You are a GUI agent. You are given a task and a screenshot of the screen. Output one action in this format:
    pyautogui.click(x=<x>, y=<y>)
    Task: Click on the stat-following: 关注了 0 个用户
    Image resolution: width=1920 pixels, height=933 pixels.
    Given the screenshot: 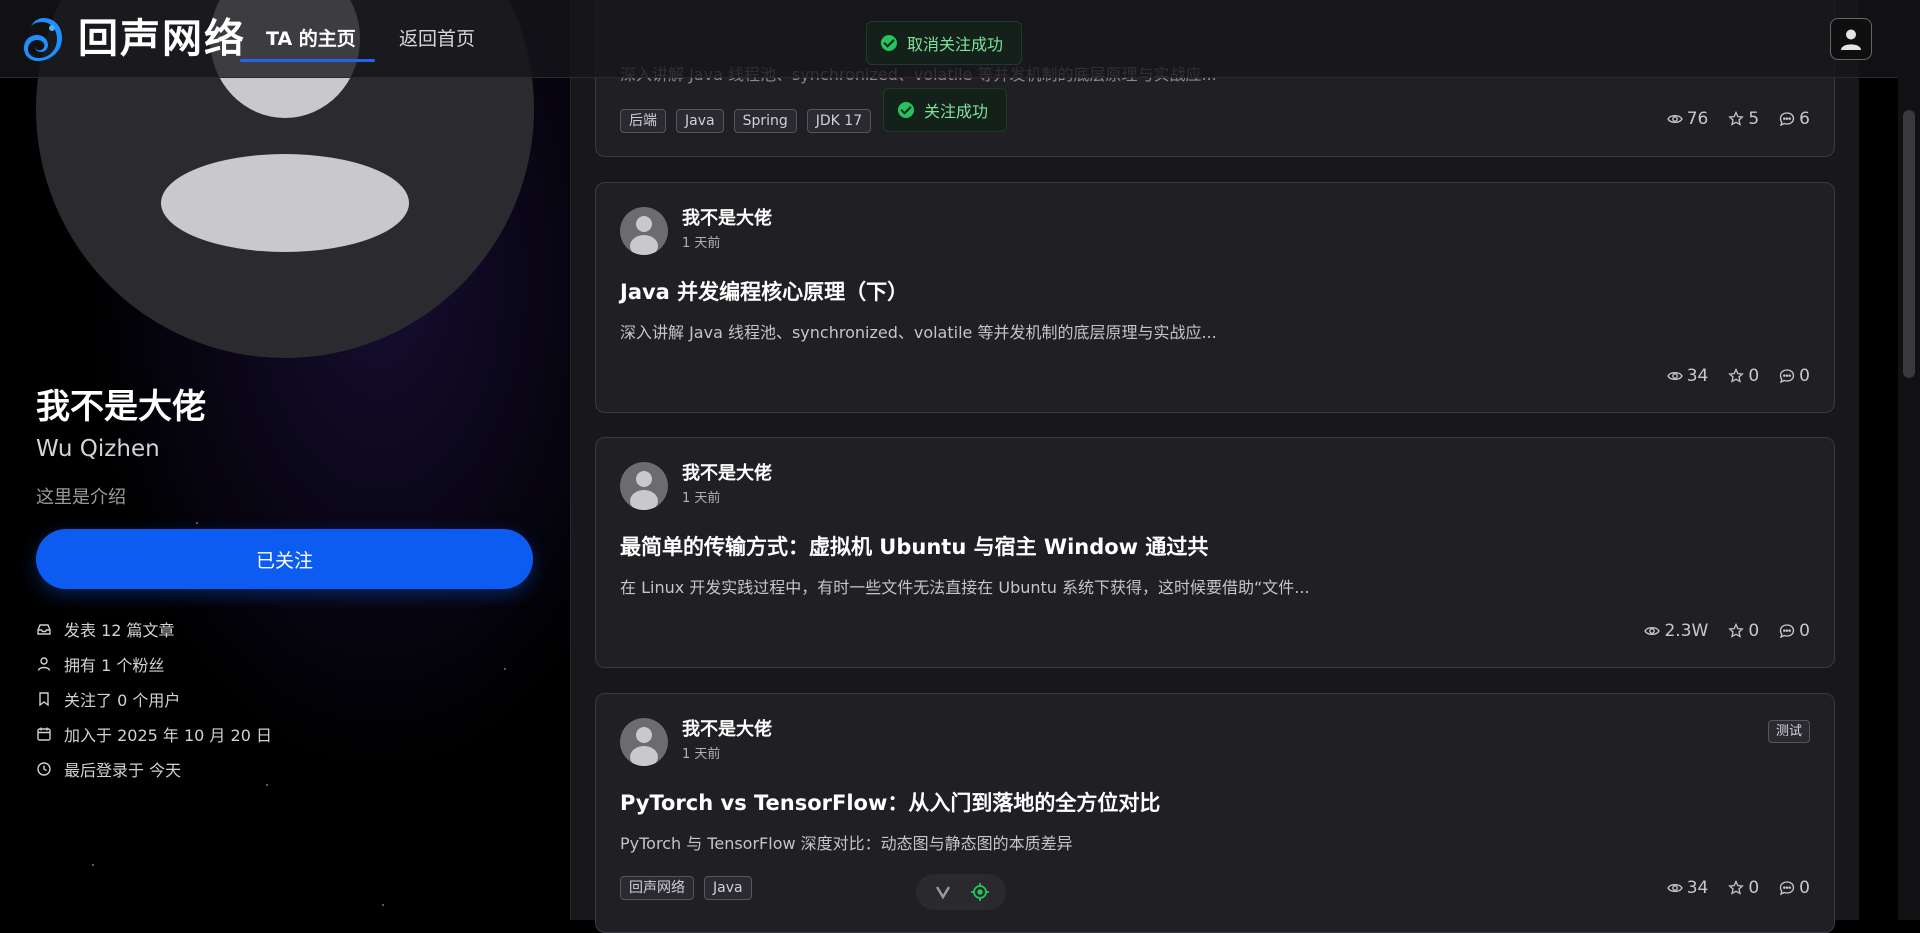 What is the action you would take?
    pyautogui.click(x=154, y=698)
    